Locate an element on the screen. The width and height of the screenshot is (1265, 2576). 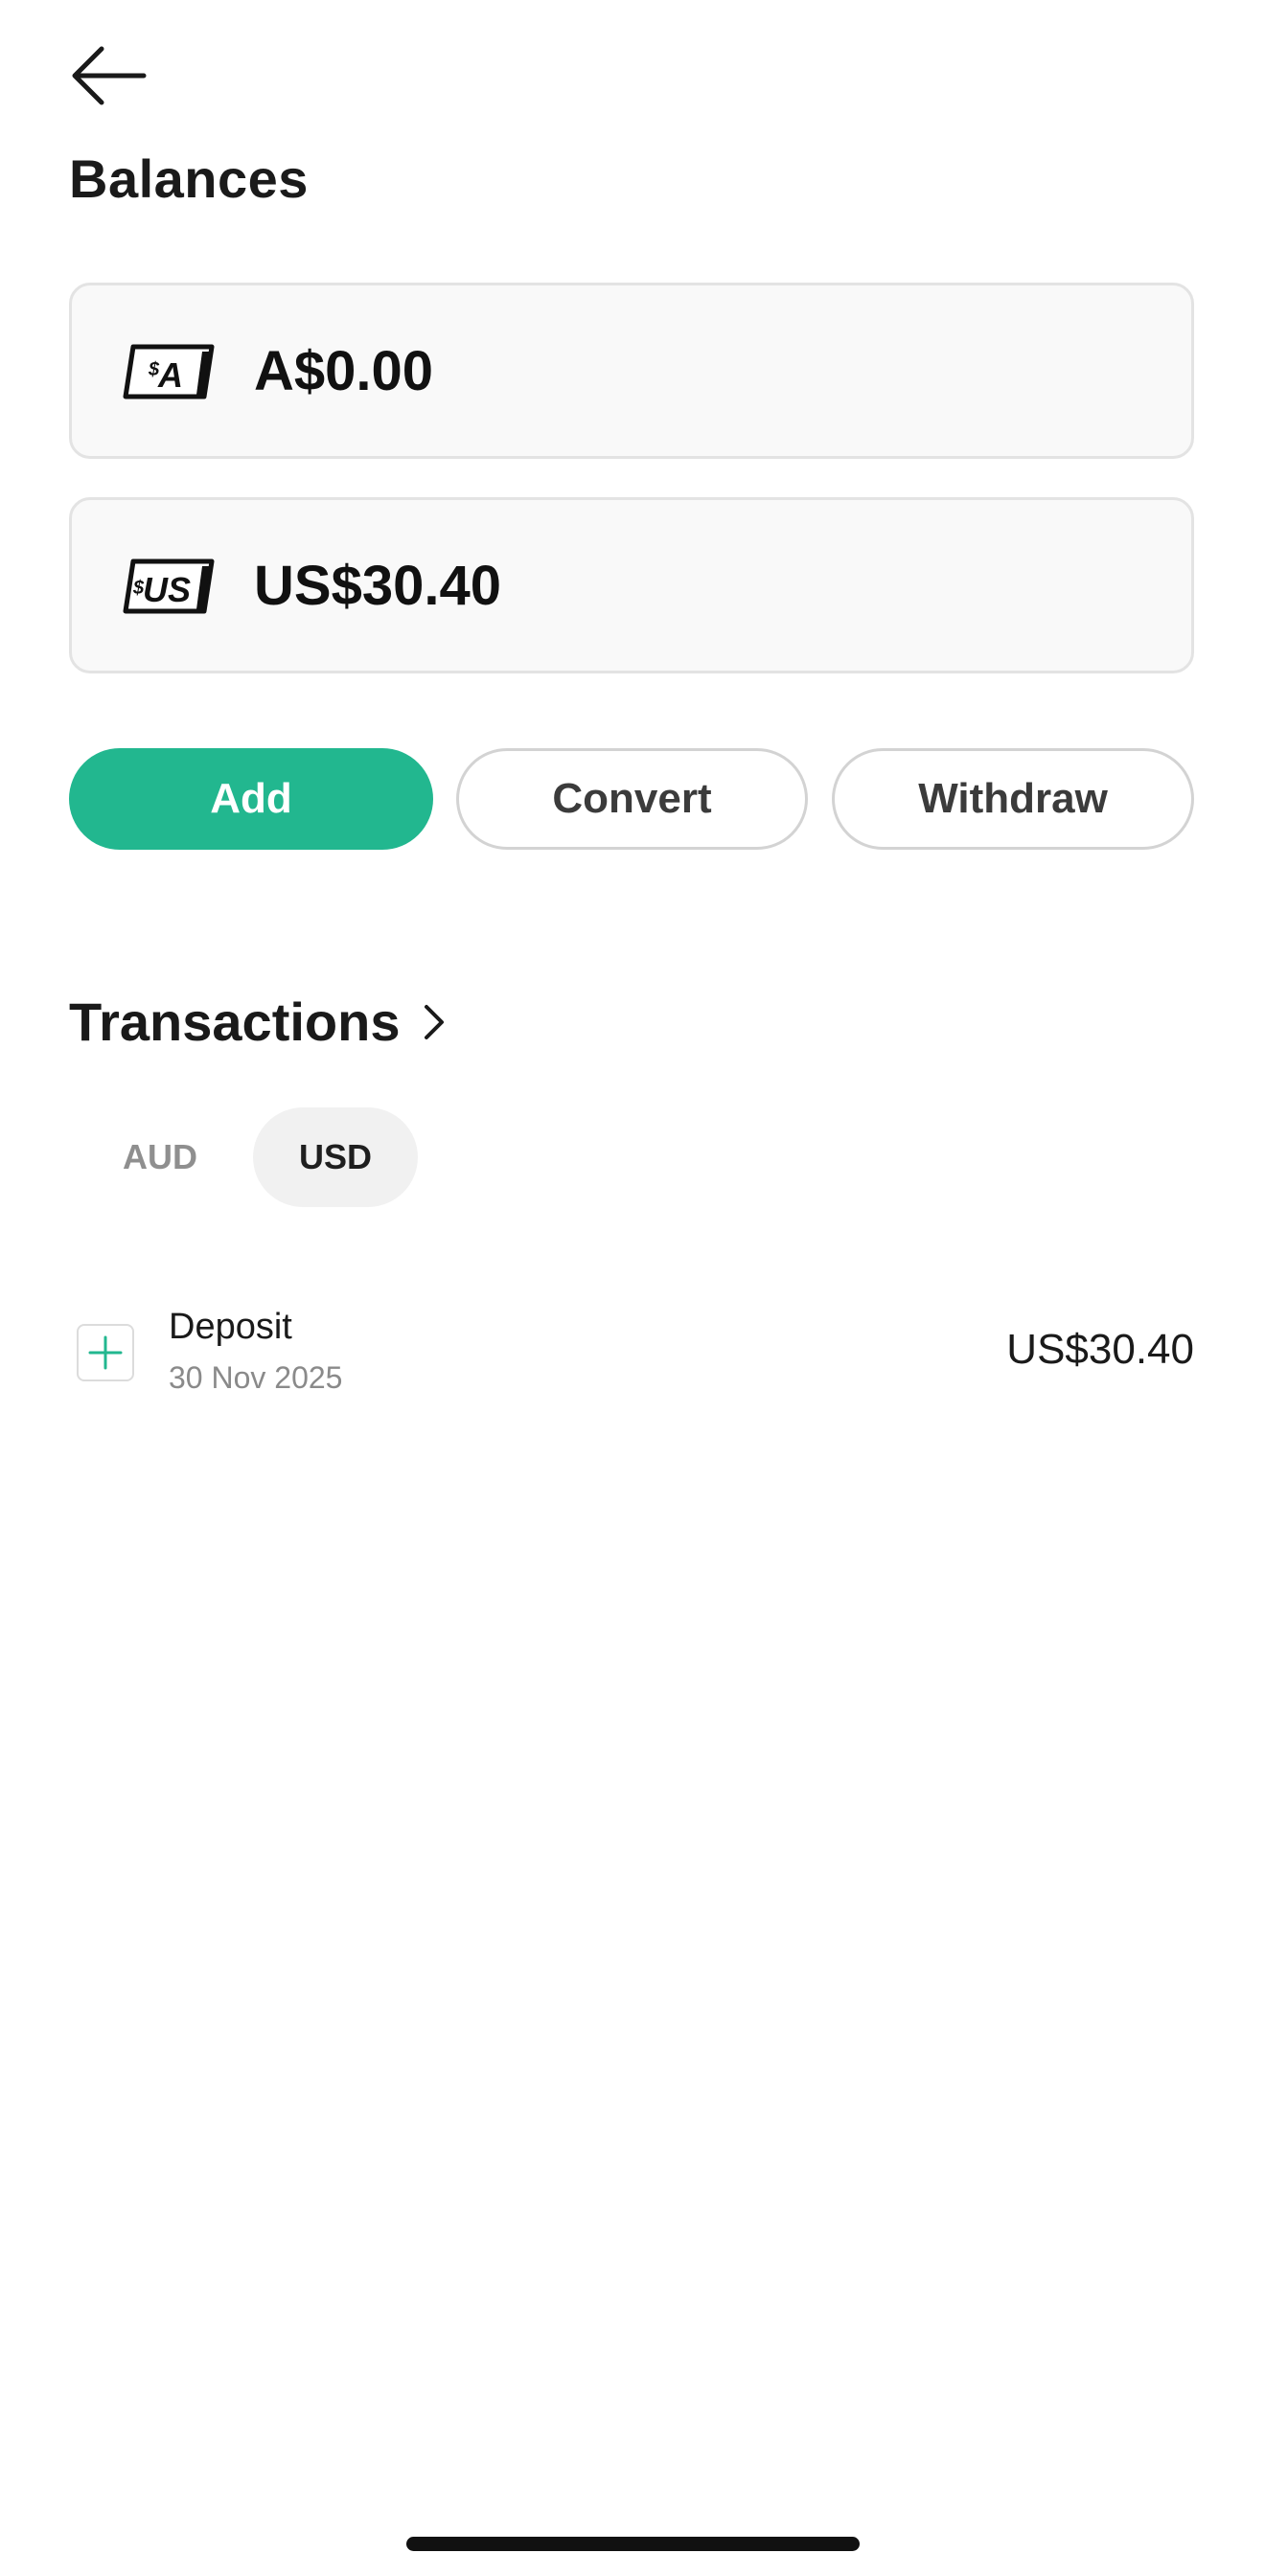
transactions-link: Transactions is located at coordinates (258, 1022).